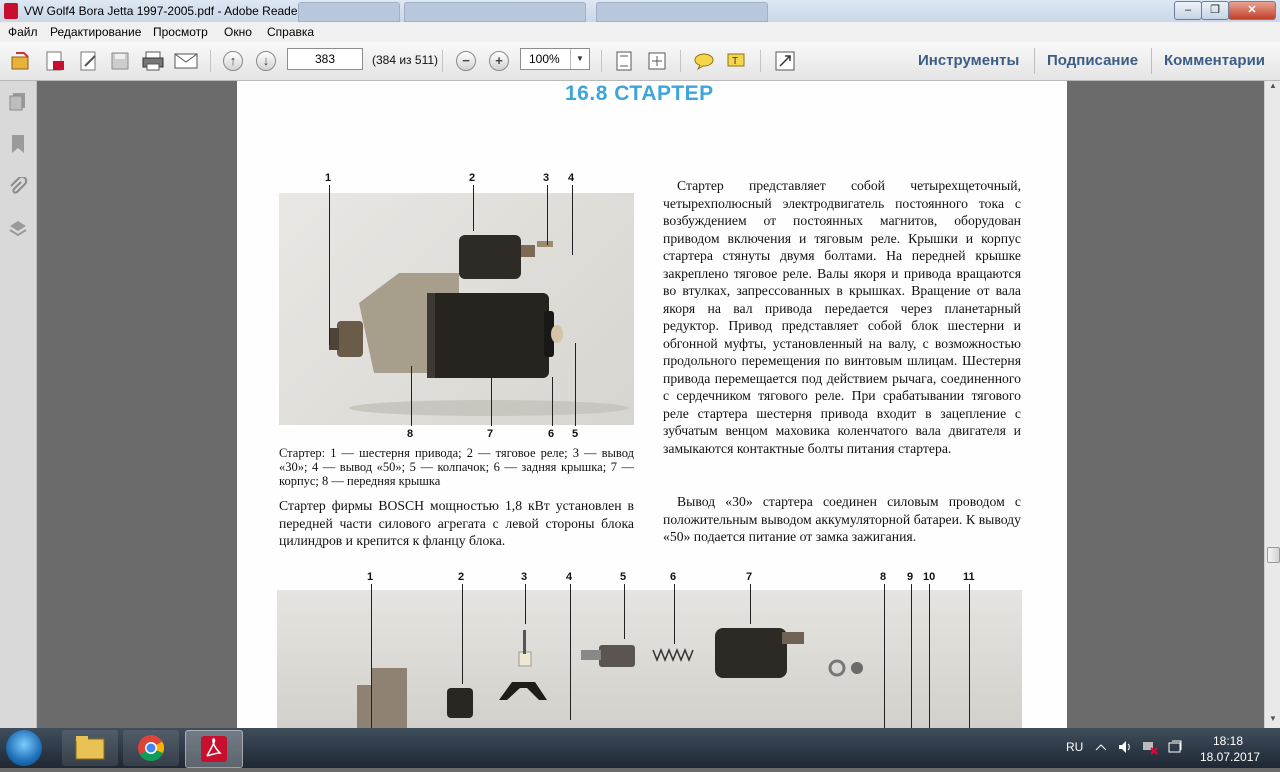  Describe the element at coordinates (1125, 747) in the screenshot. I see `volume-icon` at that location.